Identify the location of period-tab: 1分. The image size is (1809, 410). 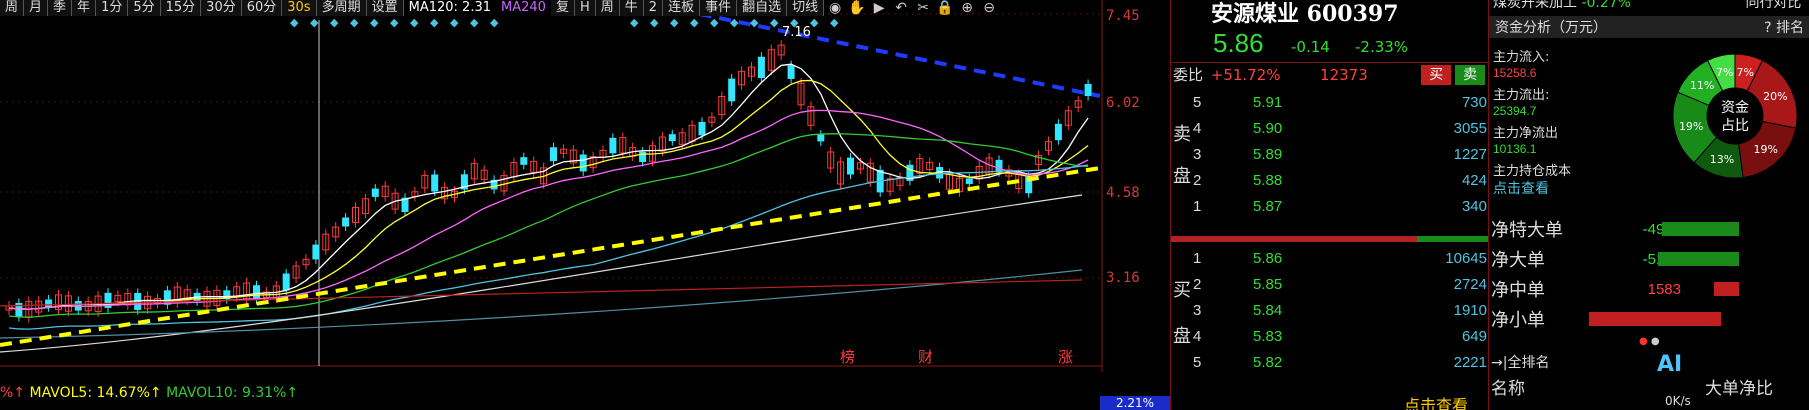
(112, 8).